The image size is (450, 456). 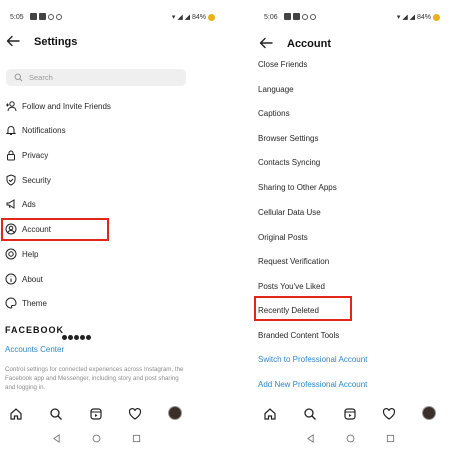 I want to click on megaphone-icon, so click(x=10, y=204).